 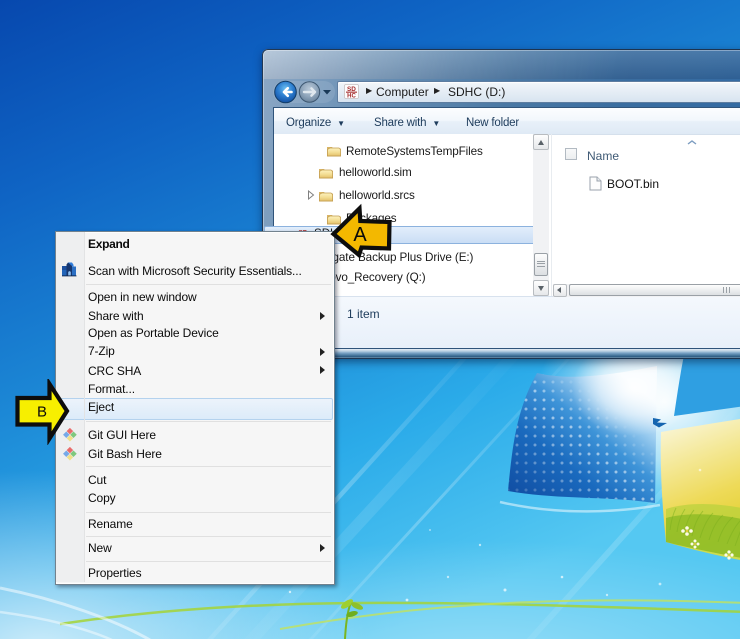 I want to click on svg-text: HC, so click(x=351, y=96).